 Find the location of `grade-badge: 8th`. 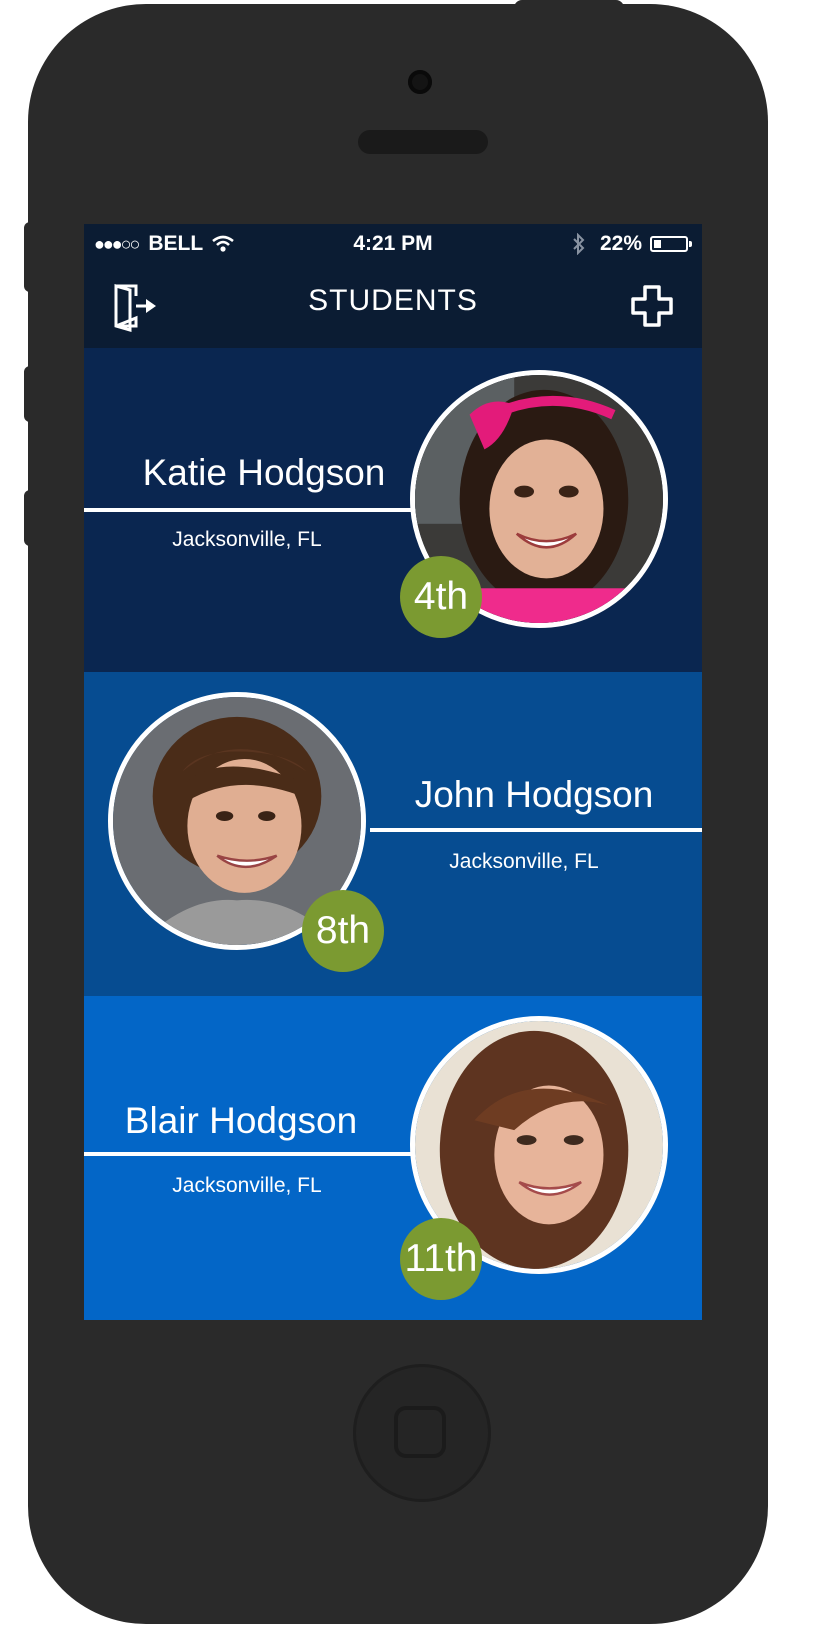

grade-badge: 8th is located at coordinates (343, 931).